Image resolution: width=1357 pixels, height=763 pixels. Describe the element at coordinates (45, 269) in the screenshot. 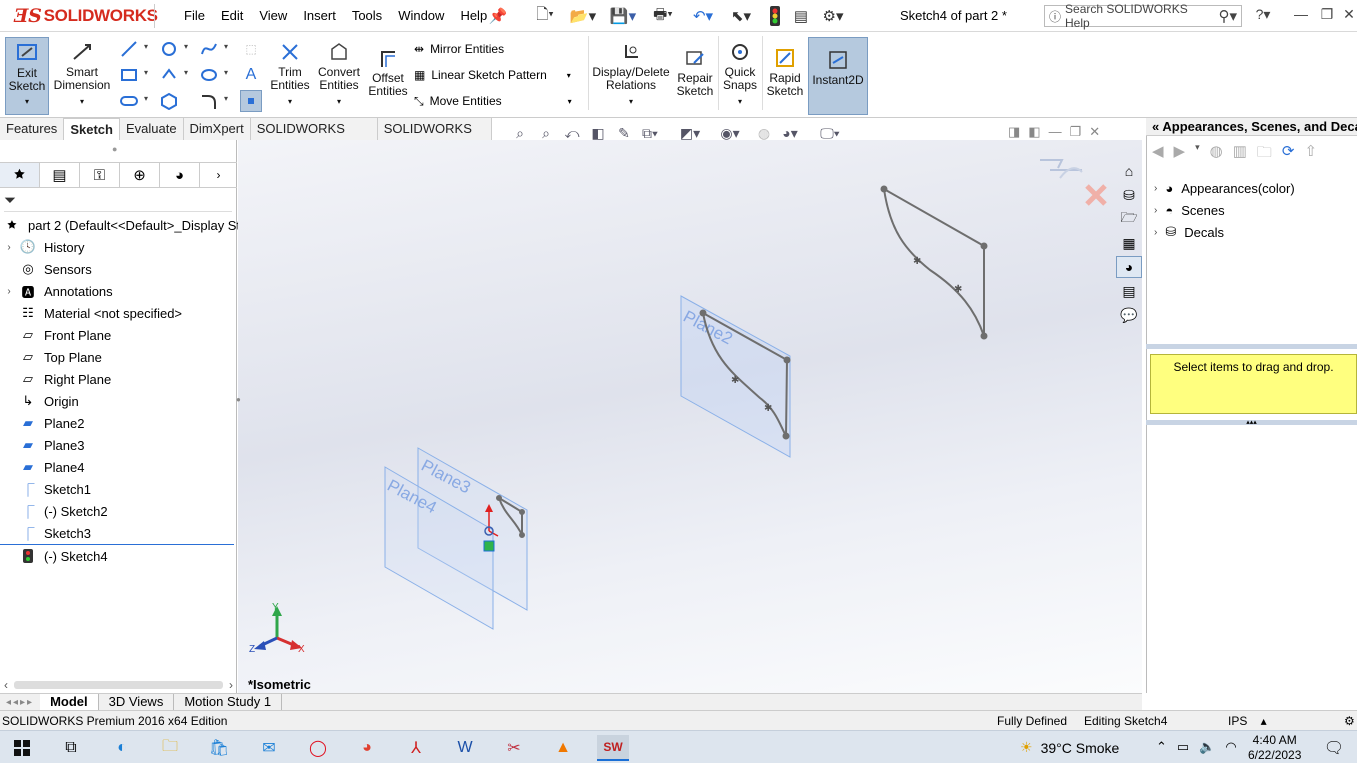

I see `tree-item-sensors: ◎ Sensors` at that location.